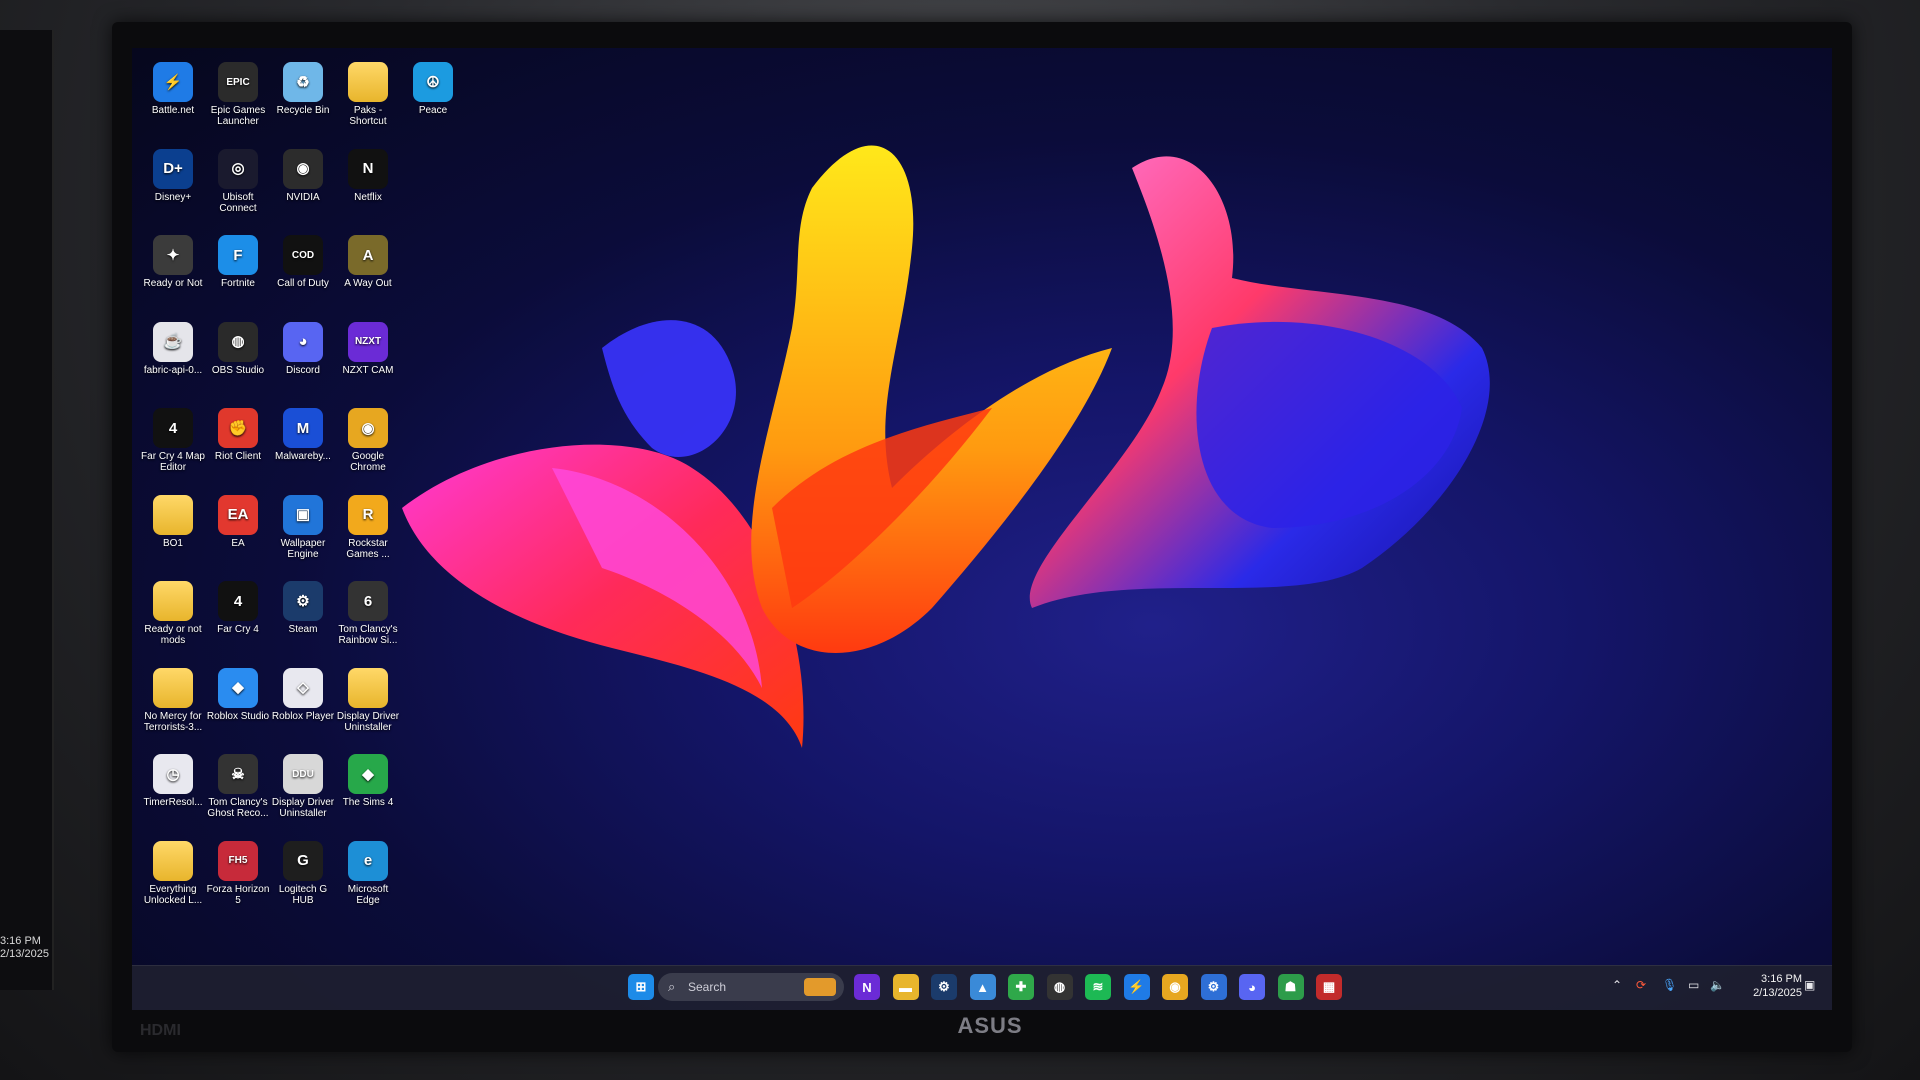 The image size is (1920, 1080). Describe the element at coordinates (368, 514) in the screenshot. I see `rockstar-icon: R` at that location.